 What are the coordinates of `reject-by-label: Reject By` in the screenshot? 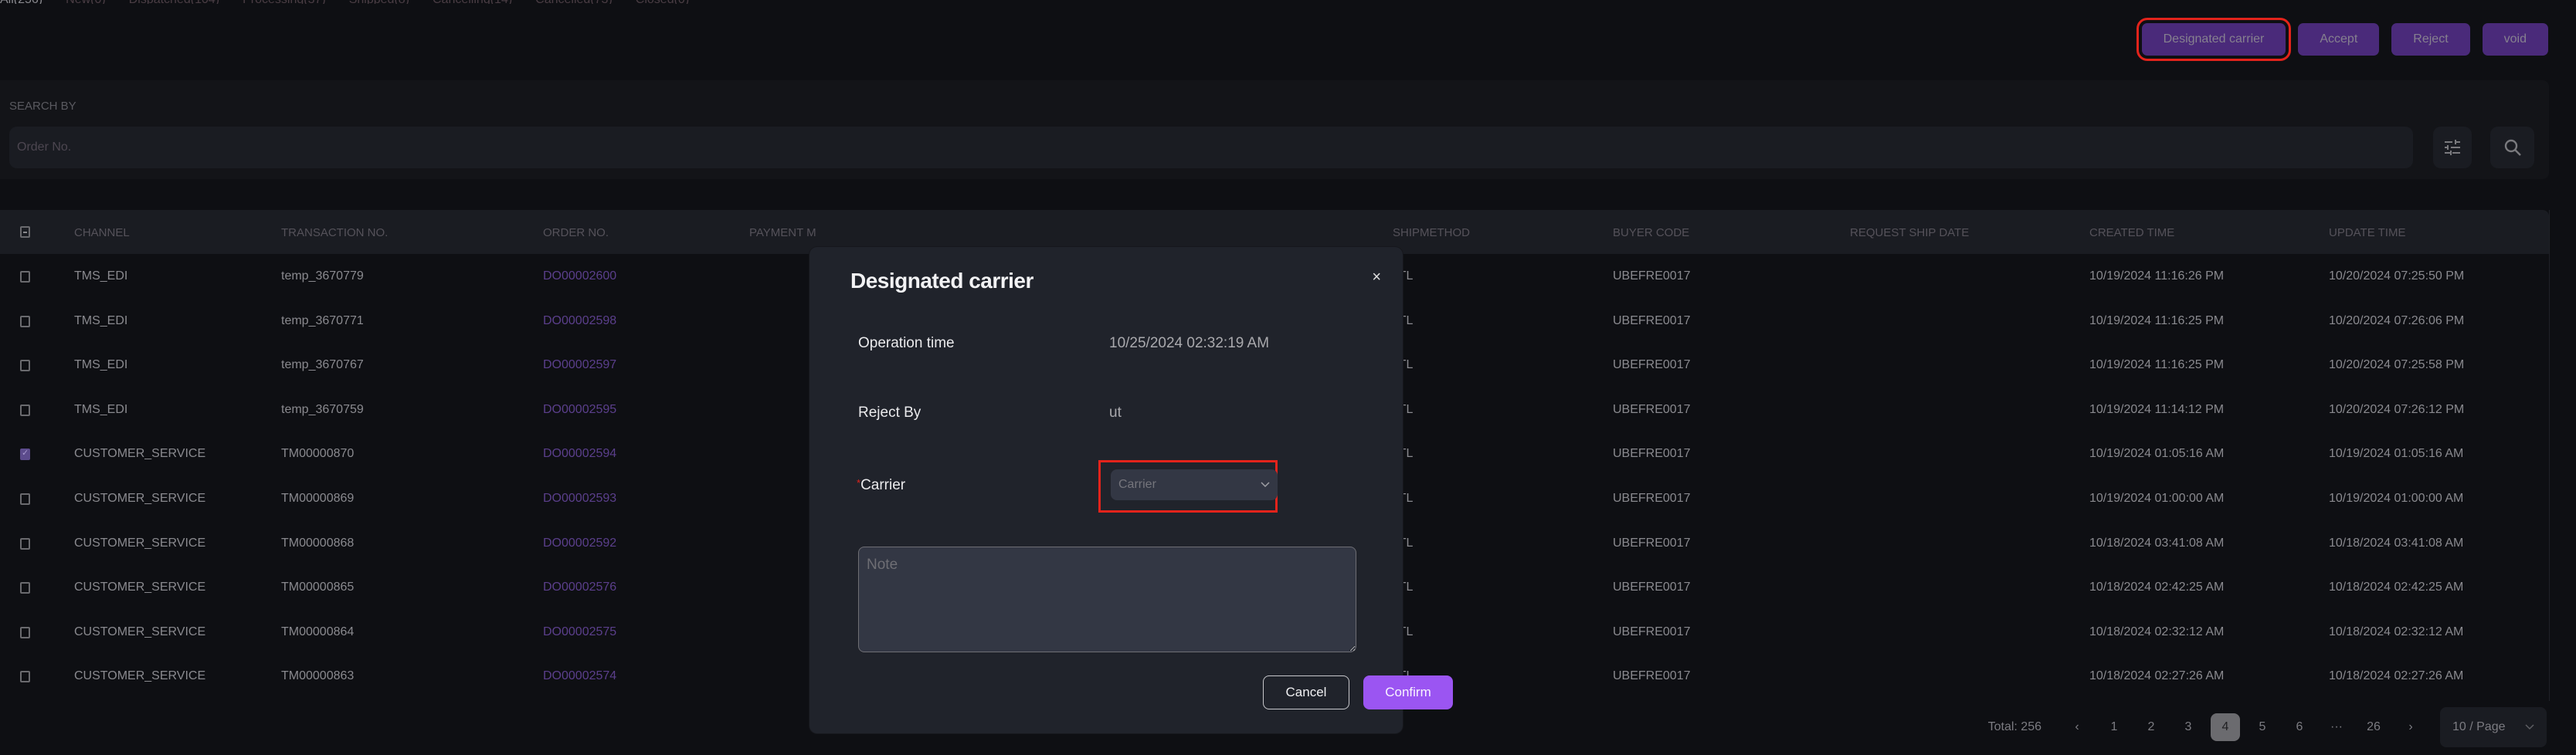 It's located at (890, 413).